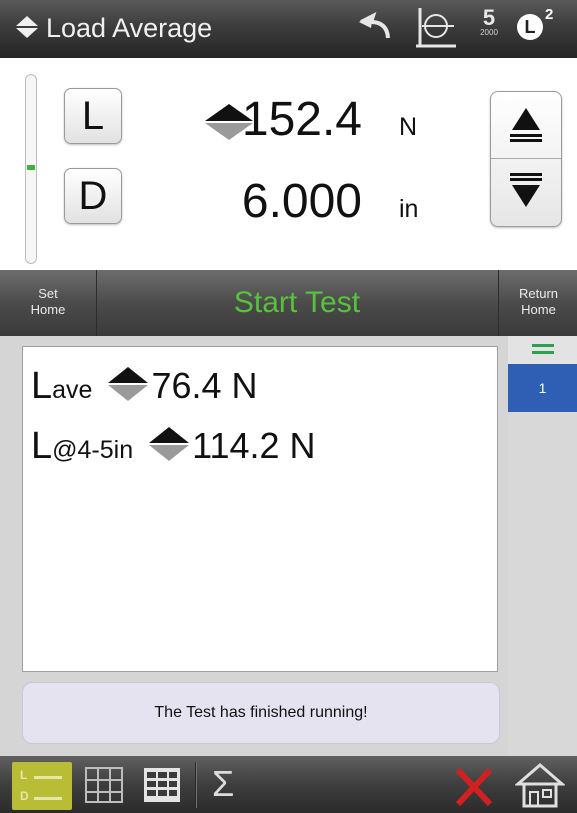 The image size is (577, 813). Describe the element at coordinates (204, 385) in the screenshot. I see `result-value: 76.4 N` at that location.